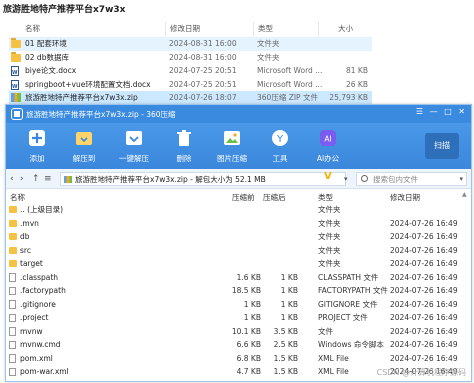 This screenshot has height=383, width=474. I want to click on archive-path-text: 旅游胜地特产推荐平台x7w3x.zip - 解包大小为 52.1 MB, so click(170, 179).